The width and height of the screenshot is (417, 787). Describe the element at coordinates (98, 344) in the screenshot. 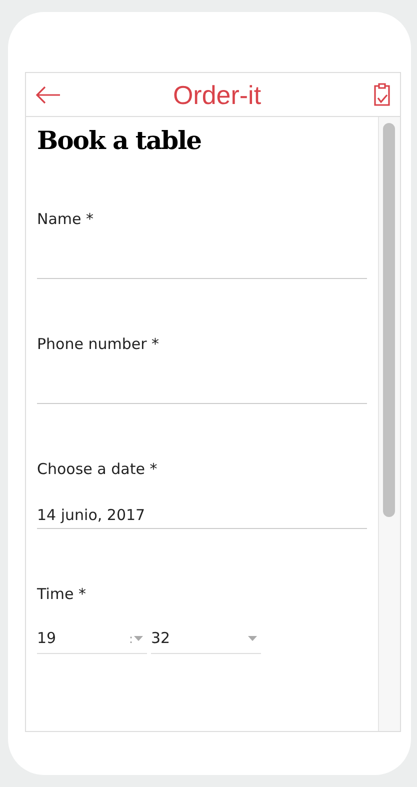

I see `field-label: Phone number *` at that location.